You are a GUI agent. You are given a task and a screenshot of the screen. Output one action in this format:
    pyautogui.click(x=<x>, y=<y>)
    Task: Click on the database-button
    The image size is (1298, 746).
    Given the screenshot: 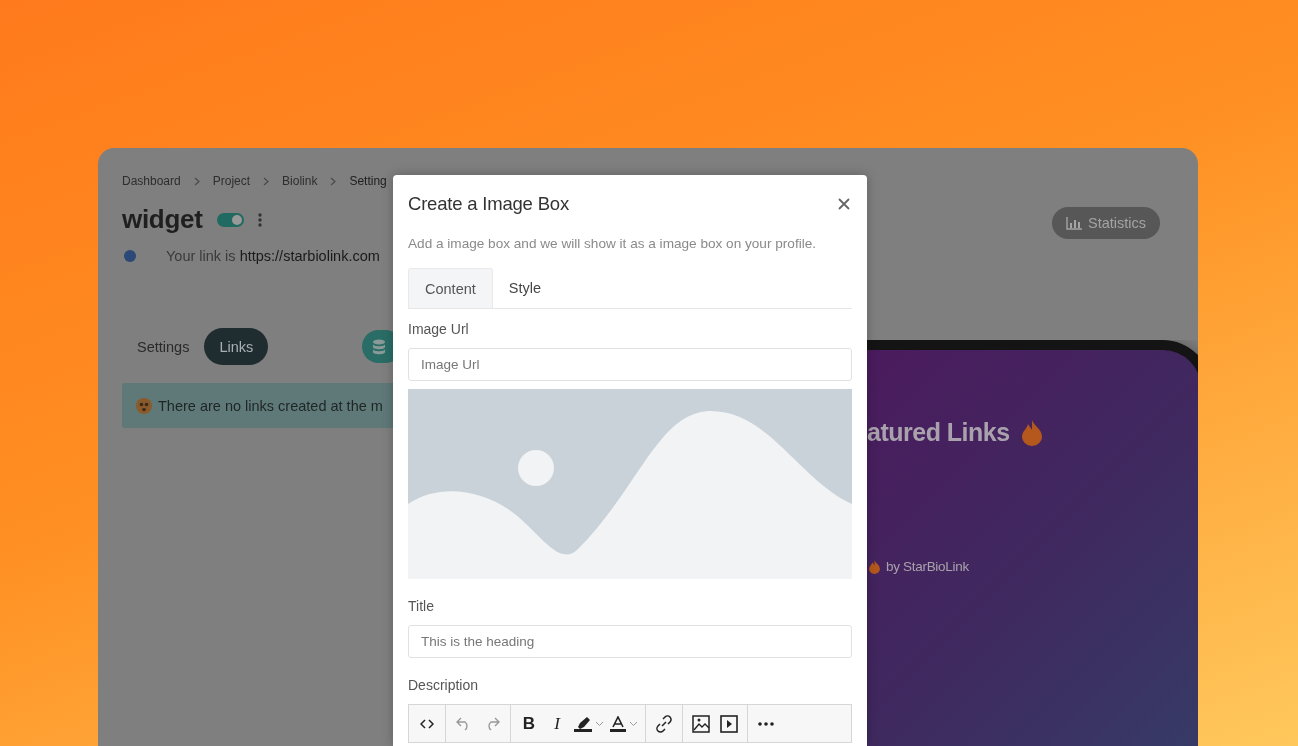 What is the action you would take?
    pyautogui.click(x=377, y=346)
    